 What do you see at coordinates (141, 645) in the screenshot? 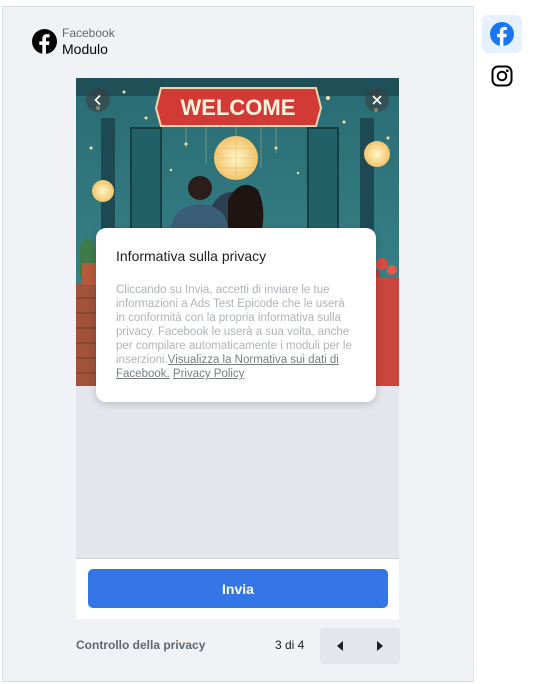
I see `section-label: Controllo della privacy` at bounding box center [141, 645].